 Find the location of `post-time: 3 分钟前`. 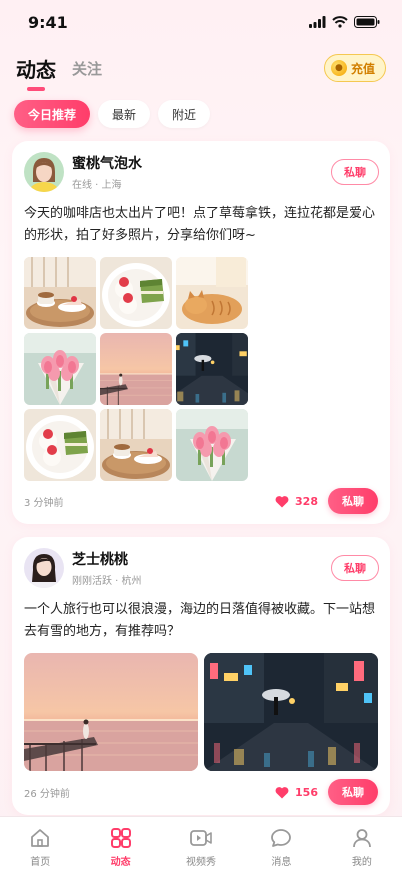

post-time: 3 分钟前 is located at coordinates (44, 503).